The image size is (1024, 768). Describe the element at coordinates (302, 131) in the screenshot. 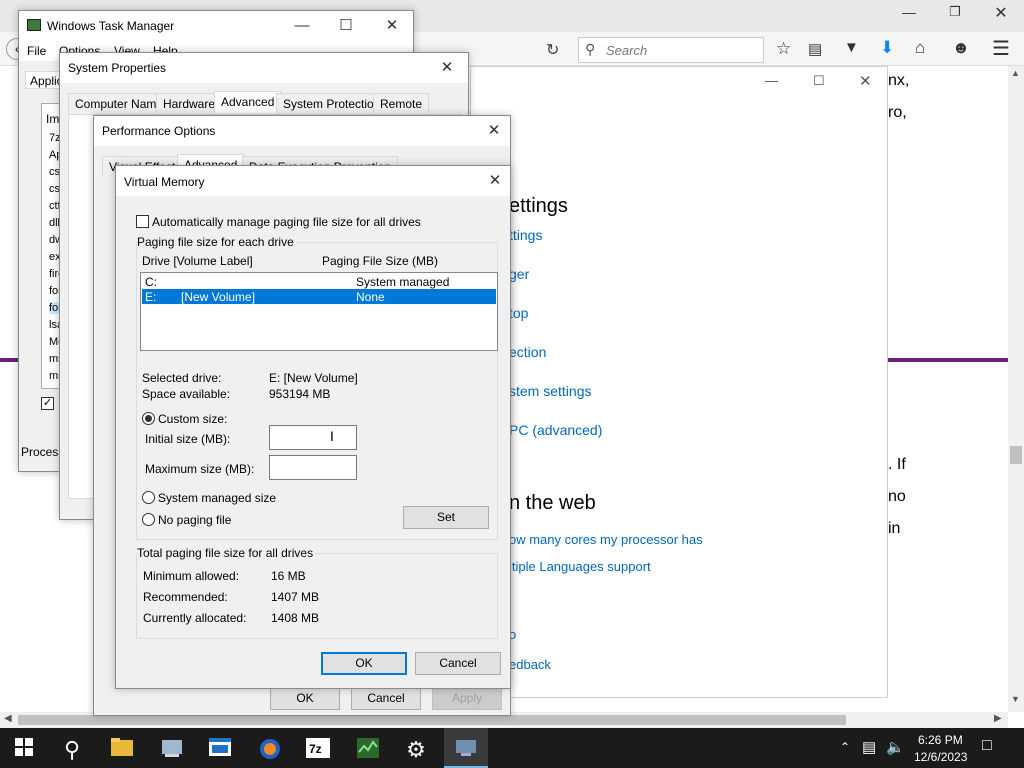

I see `performance-options-titlebar: Performance Options ✕` at that location.